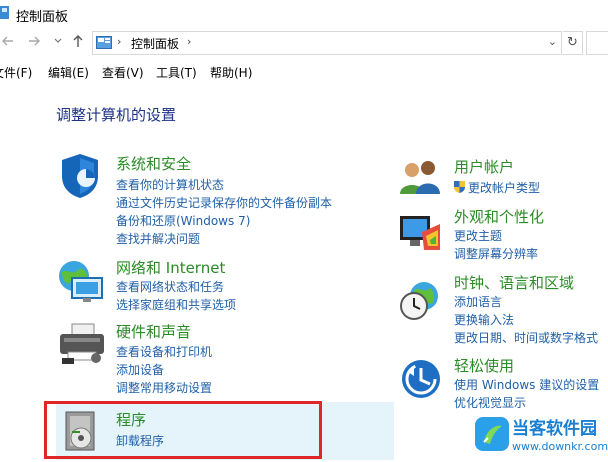  Describe the element at coordinates (153, 331) in the screenshot. I see `category-title-hardware-sound: 硬件和声音` at that location.